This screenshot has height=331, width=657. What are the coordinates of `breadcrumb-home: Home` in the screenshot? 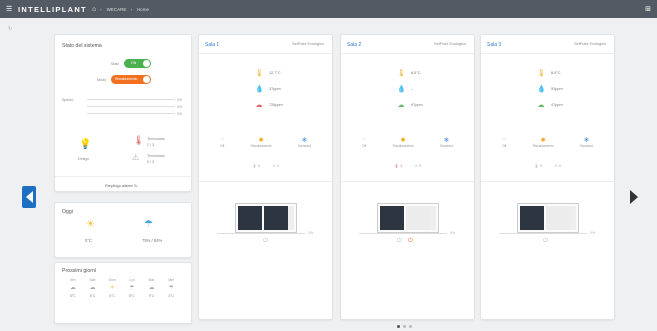 It's located at (143, 9).